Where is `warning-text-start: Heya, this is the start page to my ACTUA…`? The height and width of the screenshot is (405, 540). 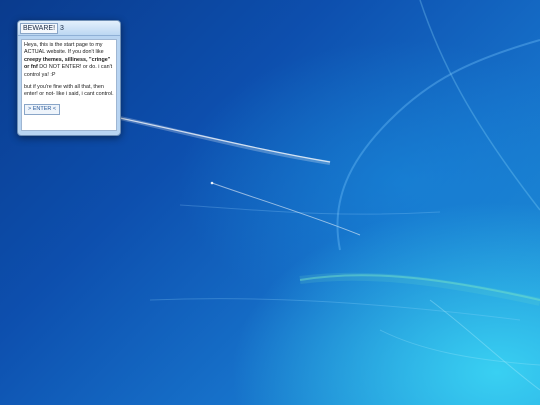
warning-text-start: Heya, this is the start page to my ACTUA… is located at coordinates (64, 49).